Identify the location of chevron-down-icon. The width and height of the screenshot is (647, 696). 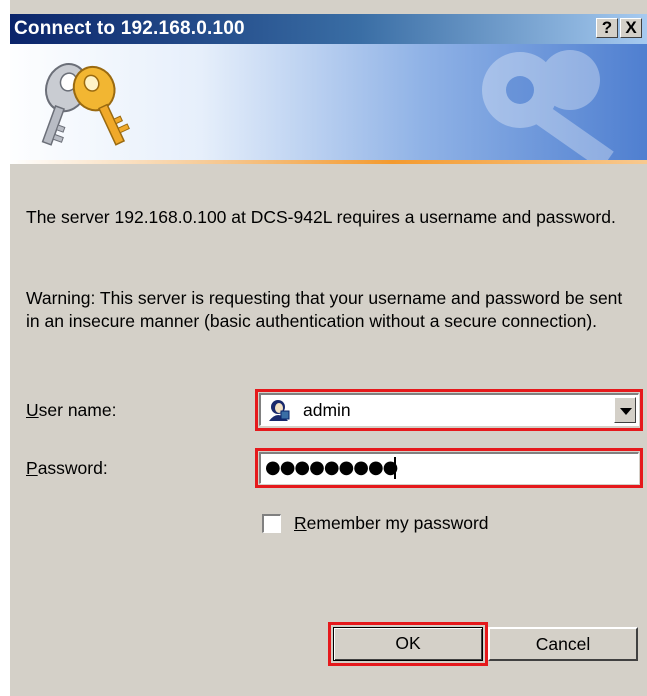
(626, 411).